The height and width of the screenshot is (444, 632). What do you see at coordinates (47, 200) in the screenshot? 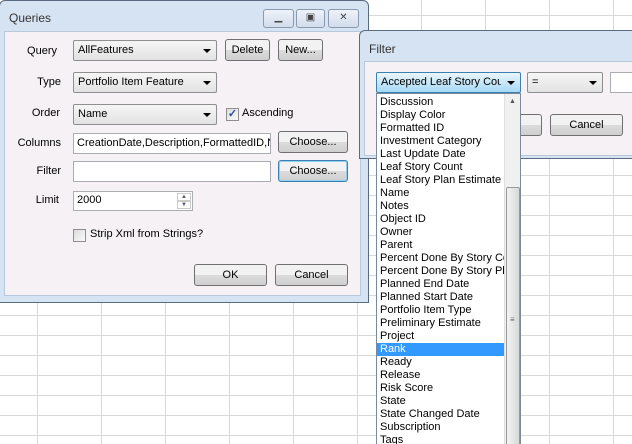
I see `limit-label: Limit` at bounding box center [47, 200].